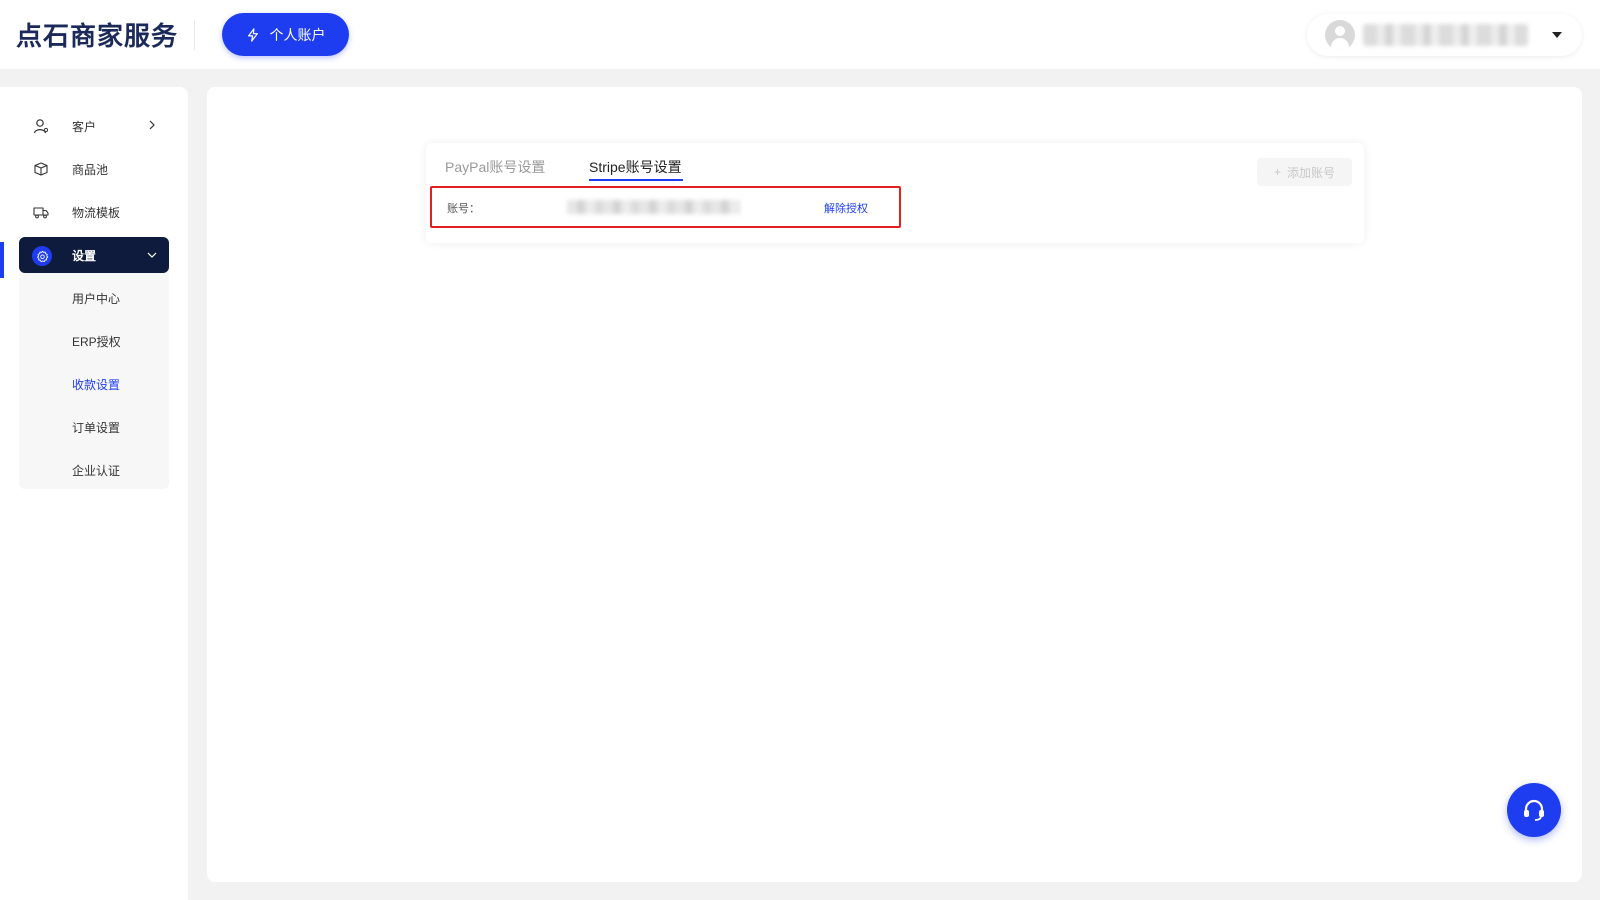 Image resolution: width=1600 pixels, height=900 pixels. I want to click on sidebar-item-customers: 客户, so click(94, 126).